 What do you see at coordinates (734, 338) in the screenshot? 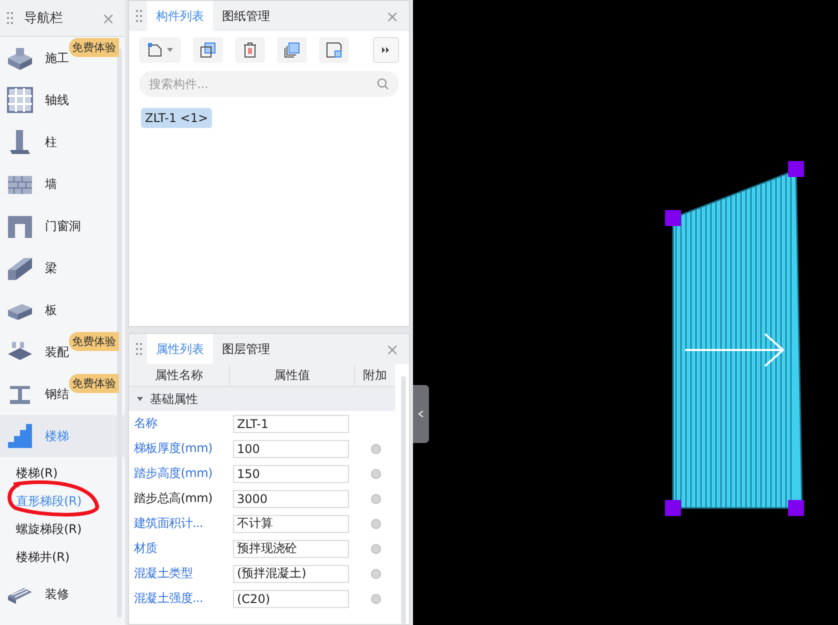
I see `stair-flight-drawing` at bounding box center [734, 338].